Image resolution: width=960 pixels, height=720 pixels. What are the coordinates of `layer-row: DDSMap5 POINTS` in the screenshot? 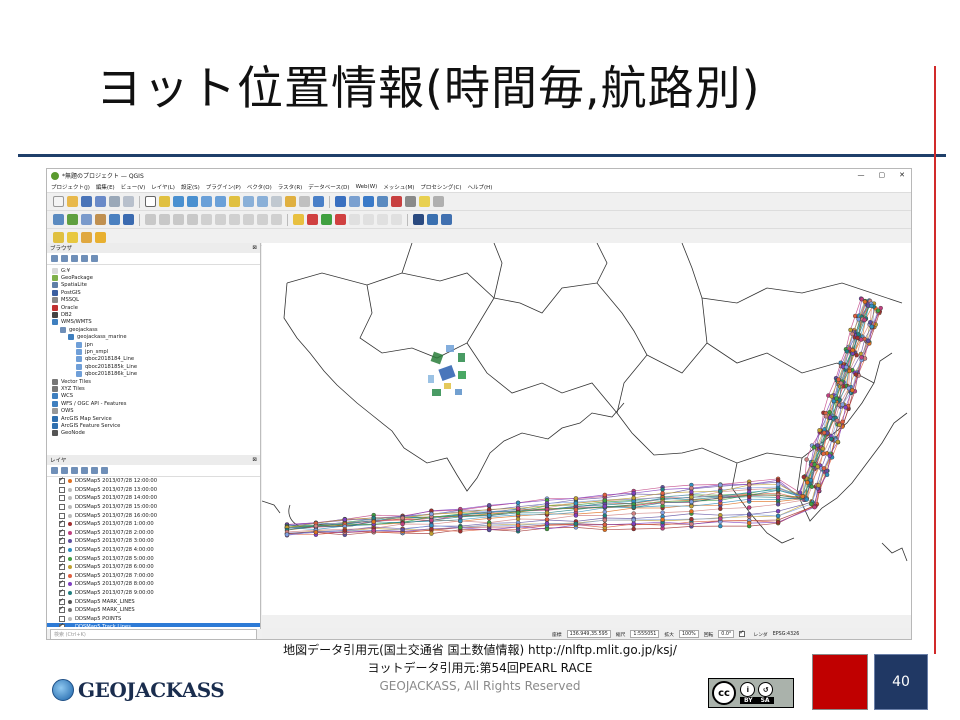 It's located at (153, 619).